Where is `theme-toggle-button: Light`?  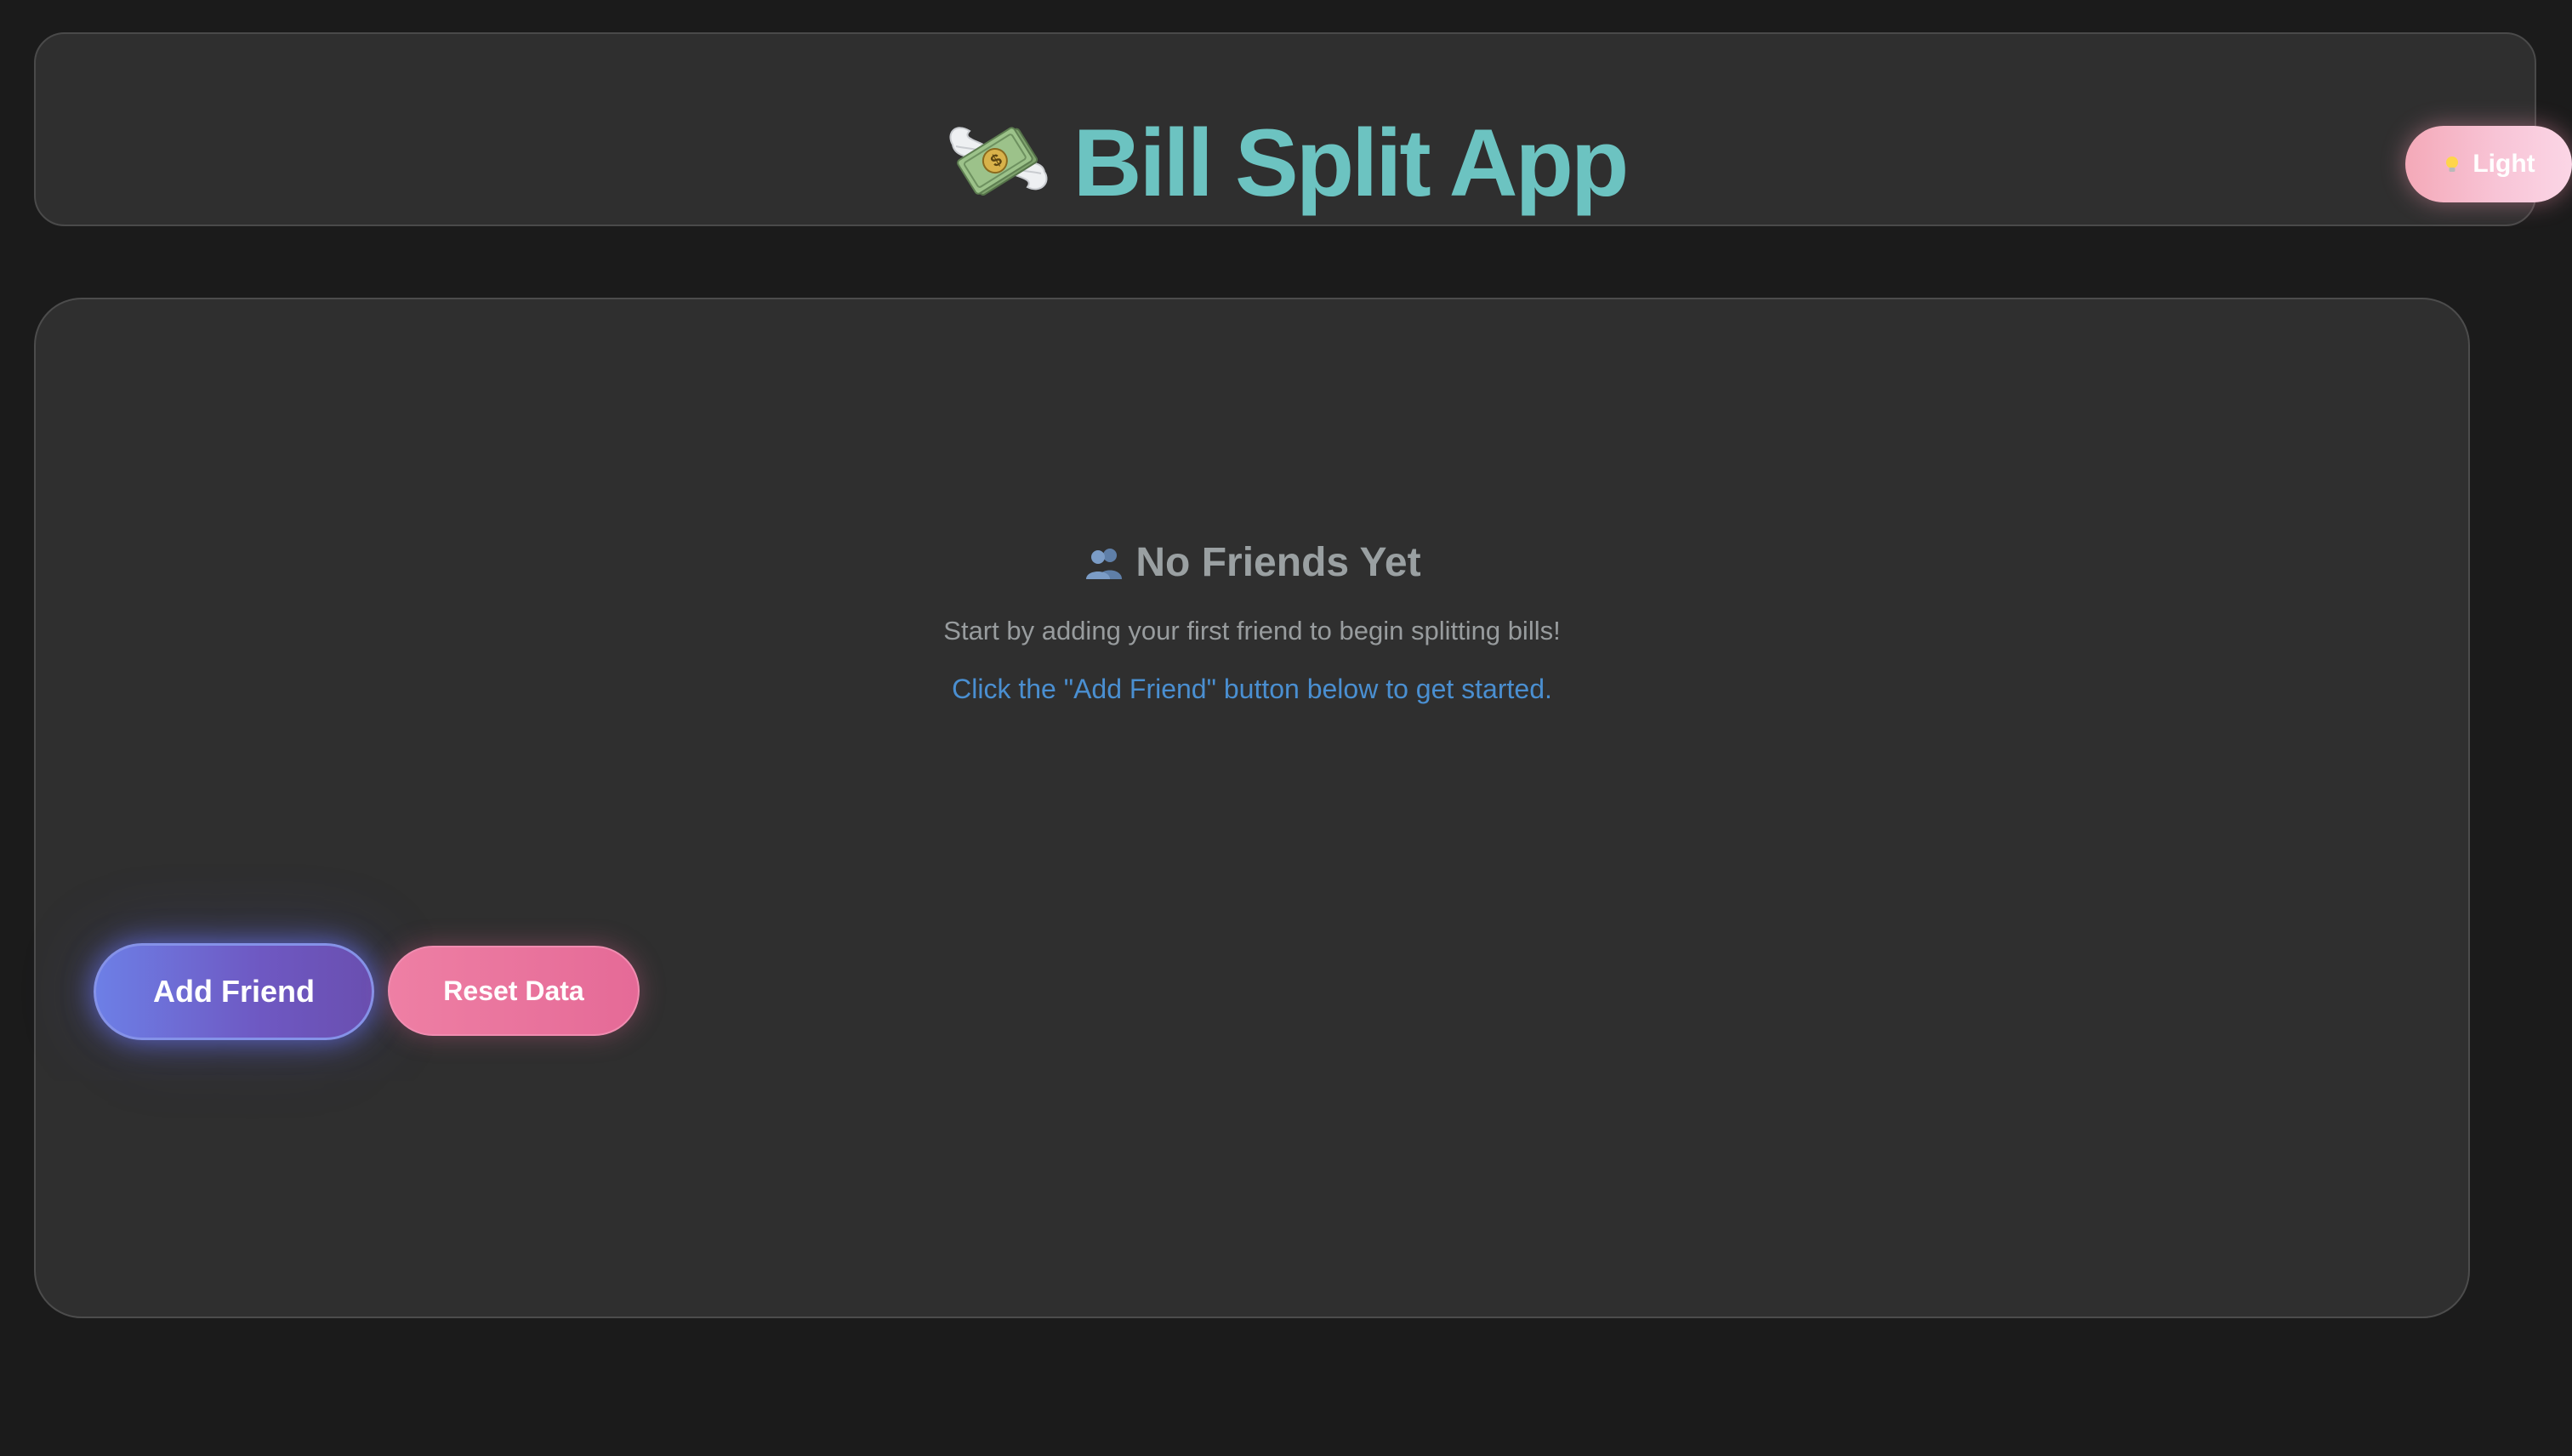
theme-toggle-button: Light is located at coordinates (2489, 164).